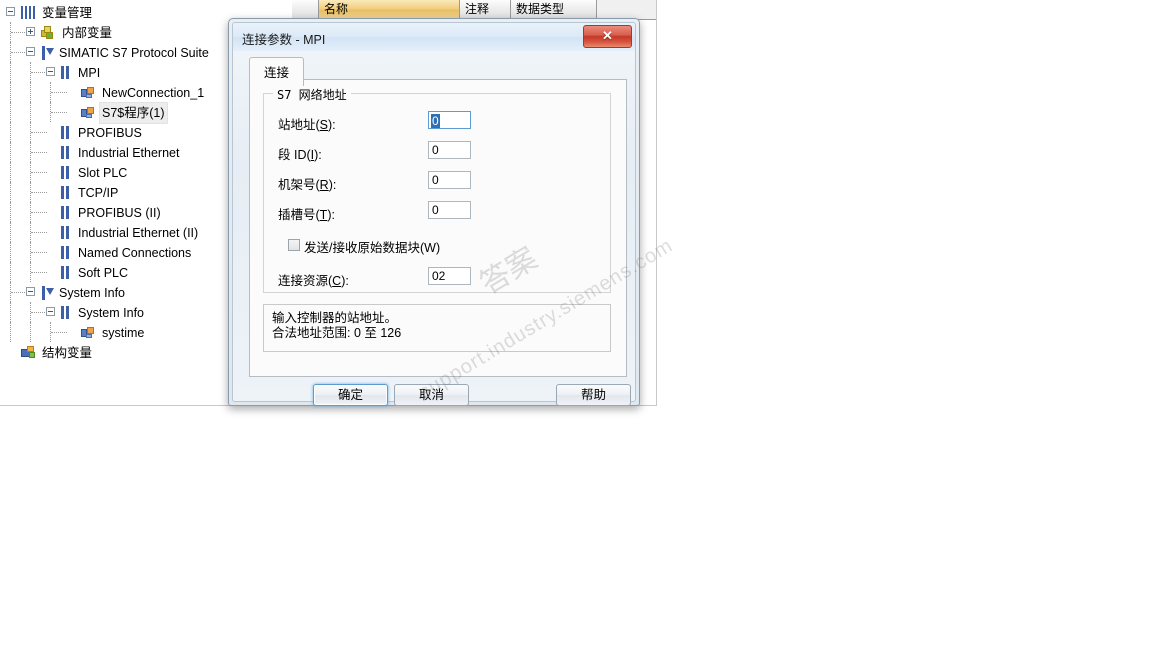  I want to click on field-row-rack-number: 机架号(R): 0, so click(438, 182).